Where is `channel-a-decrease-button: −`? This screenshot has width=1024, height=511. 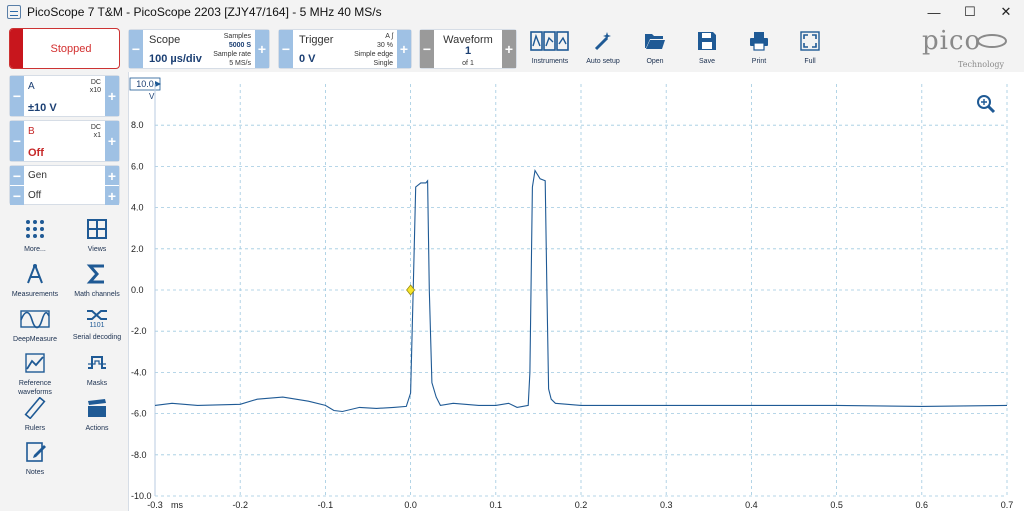
channel-a-decrease-button: − is located at coordinates (17, 96).